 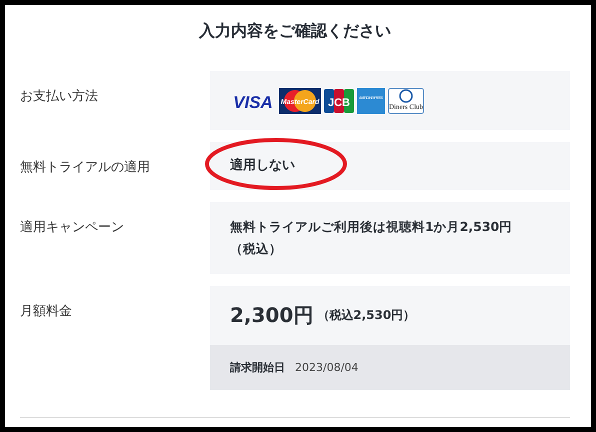 What do you see at coordinates (326, 367) in the screenshot?
I see `start-date: 2023/08/04` at bounding box center [326, 367].